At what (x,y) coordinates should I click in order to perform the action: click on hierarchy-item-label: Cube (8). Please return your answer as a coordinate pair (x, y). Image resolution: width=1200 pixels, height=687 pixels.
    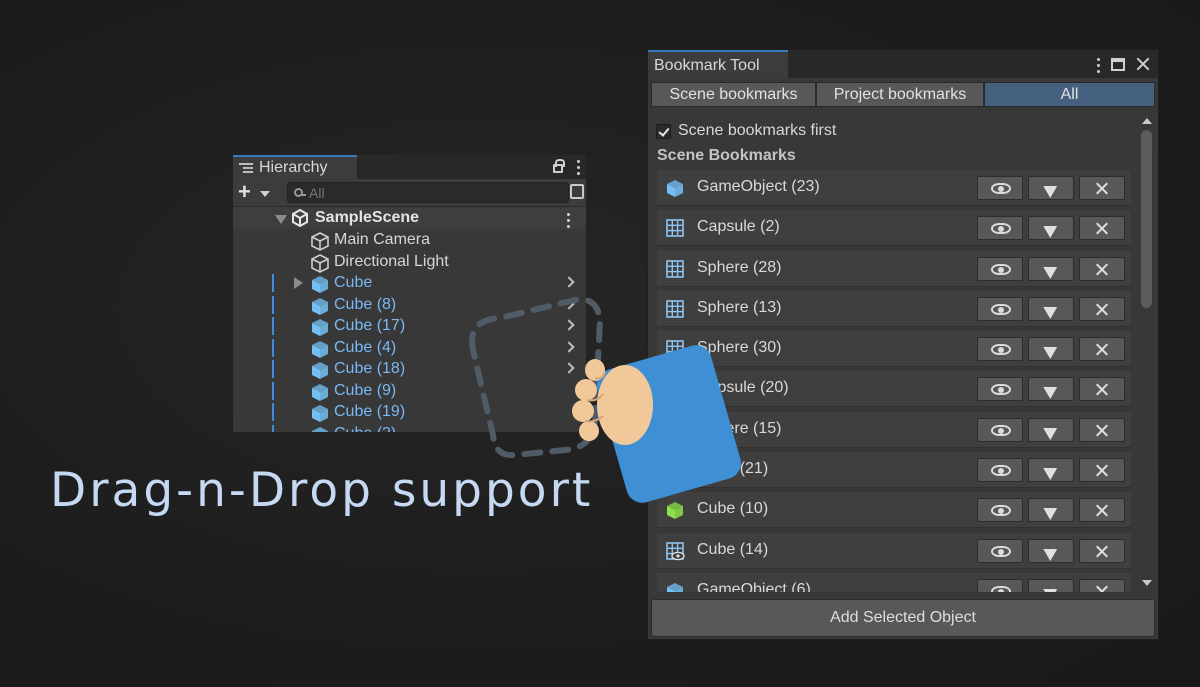
    Looking at the image, I should click on (365, 304).